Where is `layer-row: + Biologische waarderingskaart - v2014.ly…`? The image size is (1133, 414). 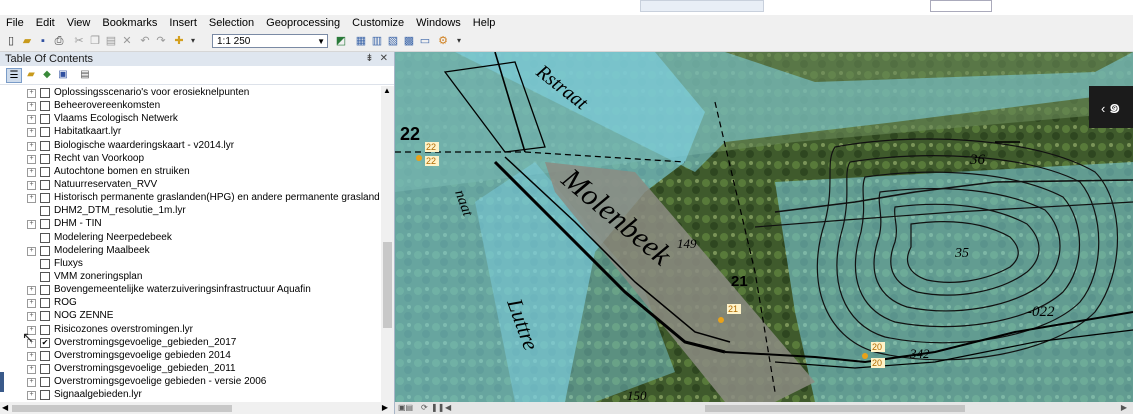
layer-row: + Biologische waarderingskaart - v2014.ly… is located at coordinates (190, 145).